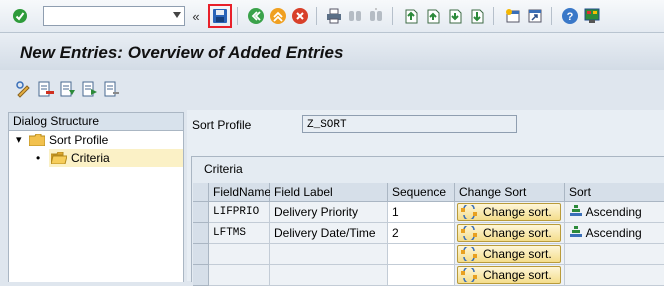  What do you see at coordinates (20, 16) in the screenshot?
I see `enter-icon` at bounding box center [20, 16].